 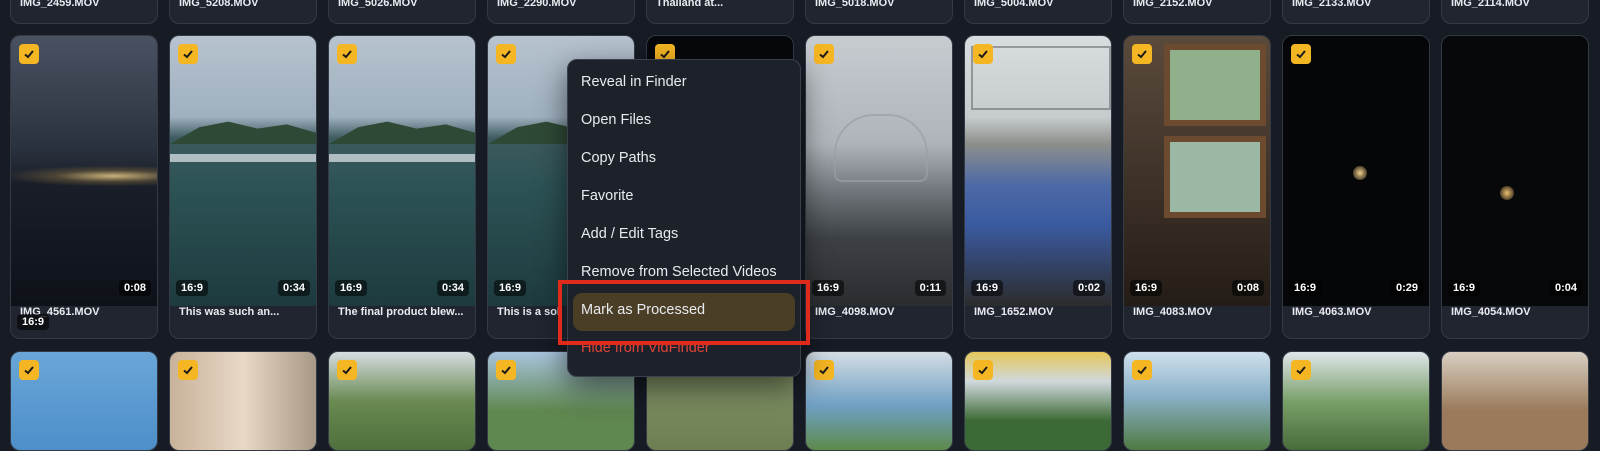 What do you see at coordinates (1406, 288) in the screenshot?
I see `duration-badge: 0:29` at bounding box center [1406, 288].